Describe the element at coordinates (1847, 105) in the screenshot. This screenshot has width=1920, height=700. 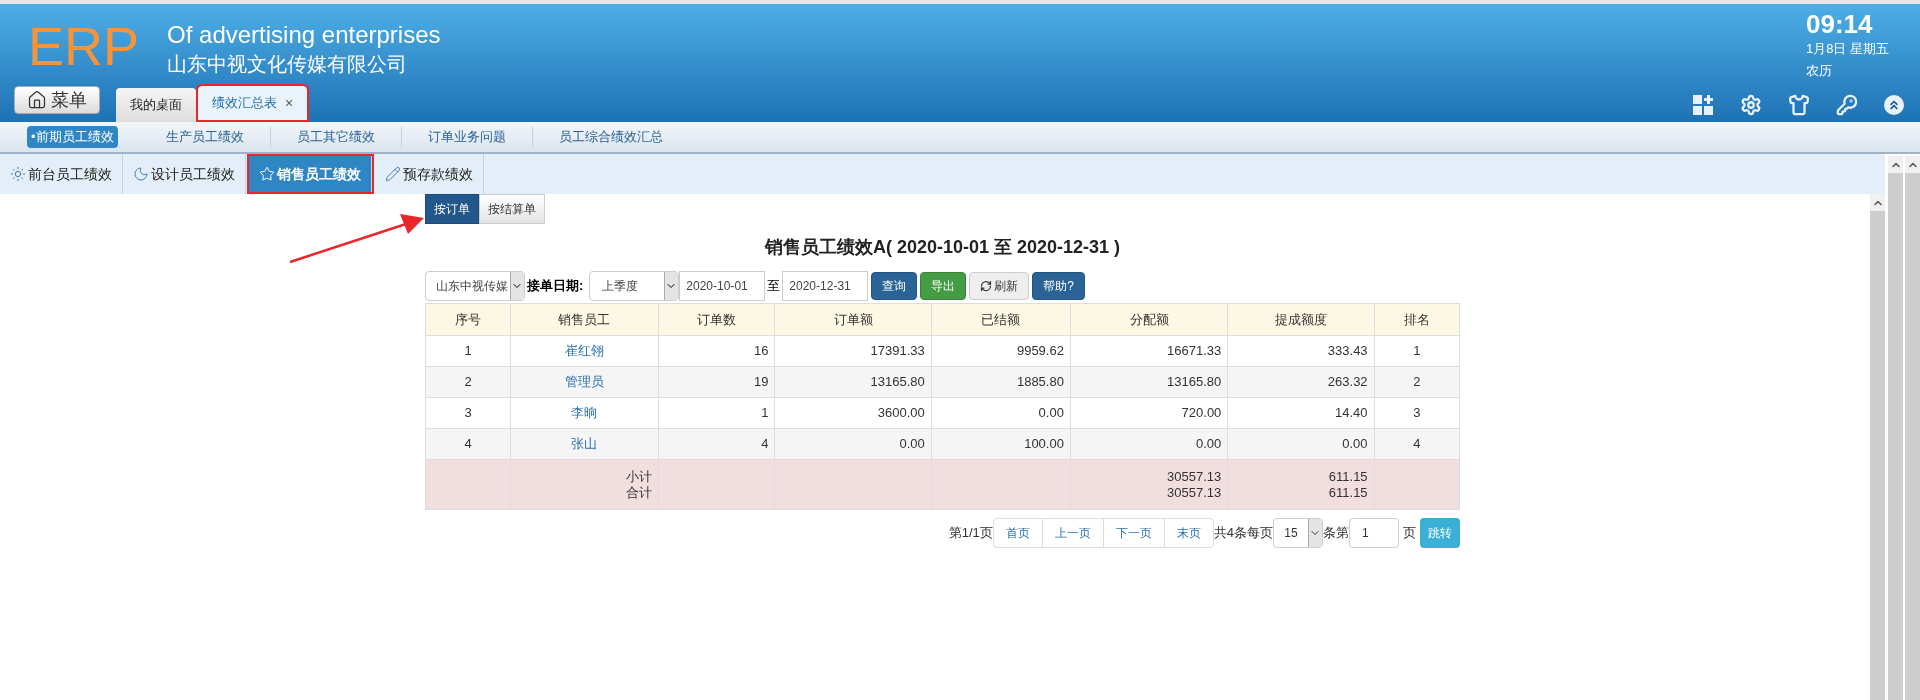
I see `key-icon` at that location.